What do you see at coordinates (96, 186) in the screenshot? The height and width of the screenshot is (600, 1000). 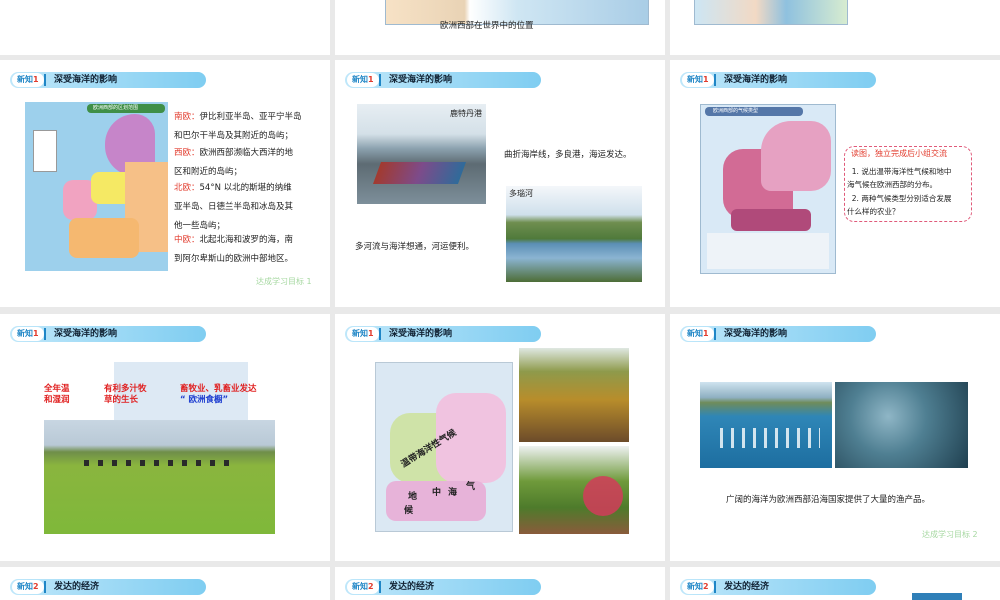 I see `europe-regions-map: 欧洲西部的区划范围` at bounding box center [96, 186].